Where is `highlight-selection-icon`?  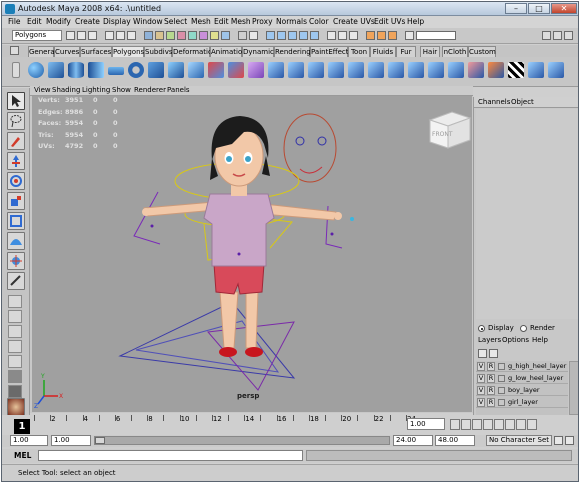
highlight-selection-icon is located at coordinates (253, 35).